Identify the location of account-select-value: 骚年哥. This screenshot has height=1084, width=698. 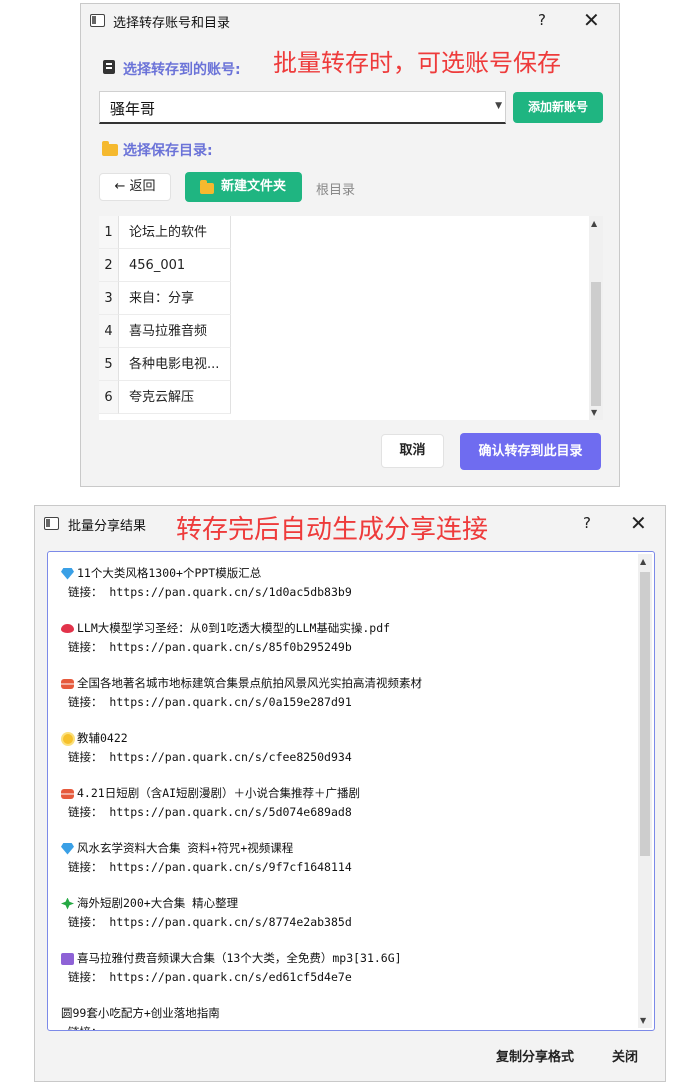
(133, 109).